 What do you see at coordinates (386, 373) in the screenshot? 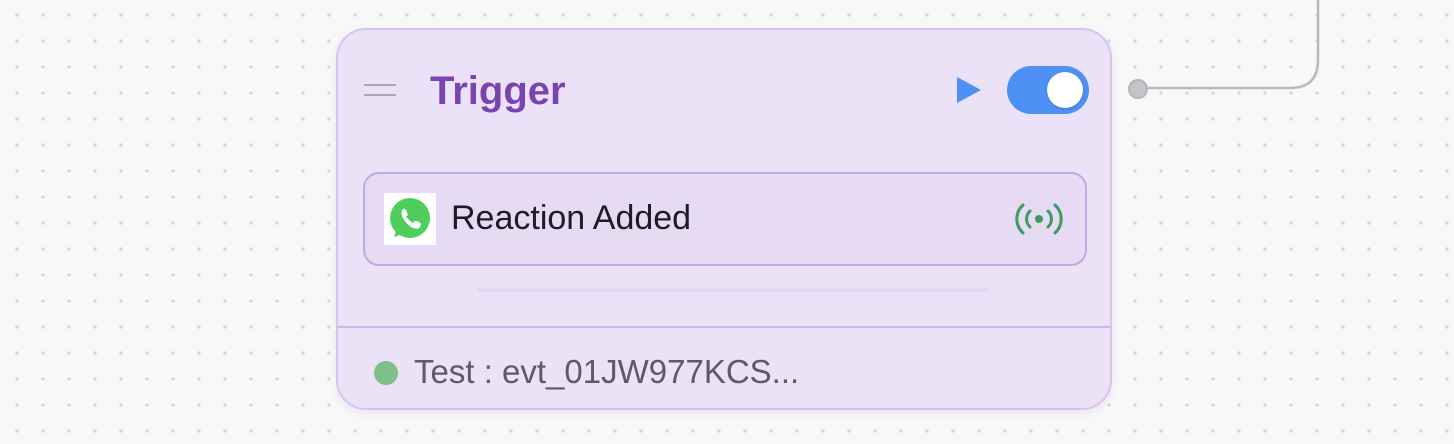
I see `status-dot` at bounding box center [386, 373].